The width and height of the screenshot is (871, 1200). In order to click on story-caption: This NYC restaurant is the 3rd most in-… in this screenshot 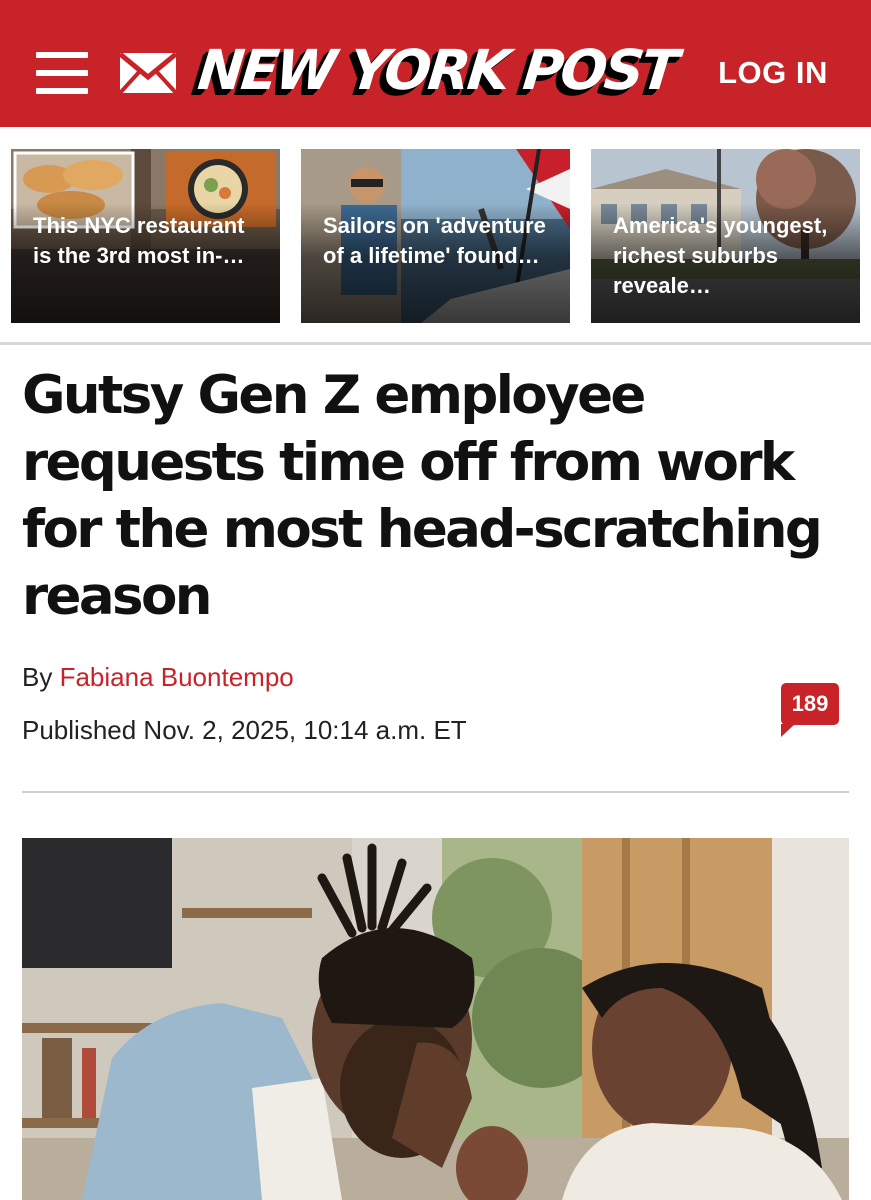, I will do `click(139, 240)`.